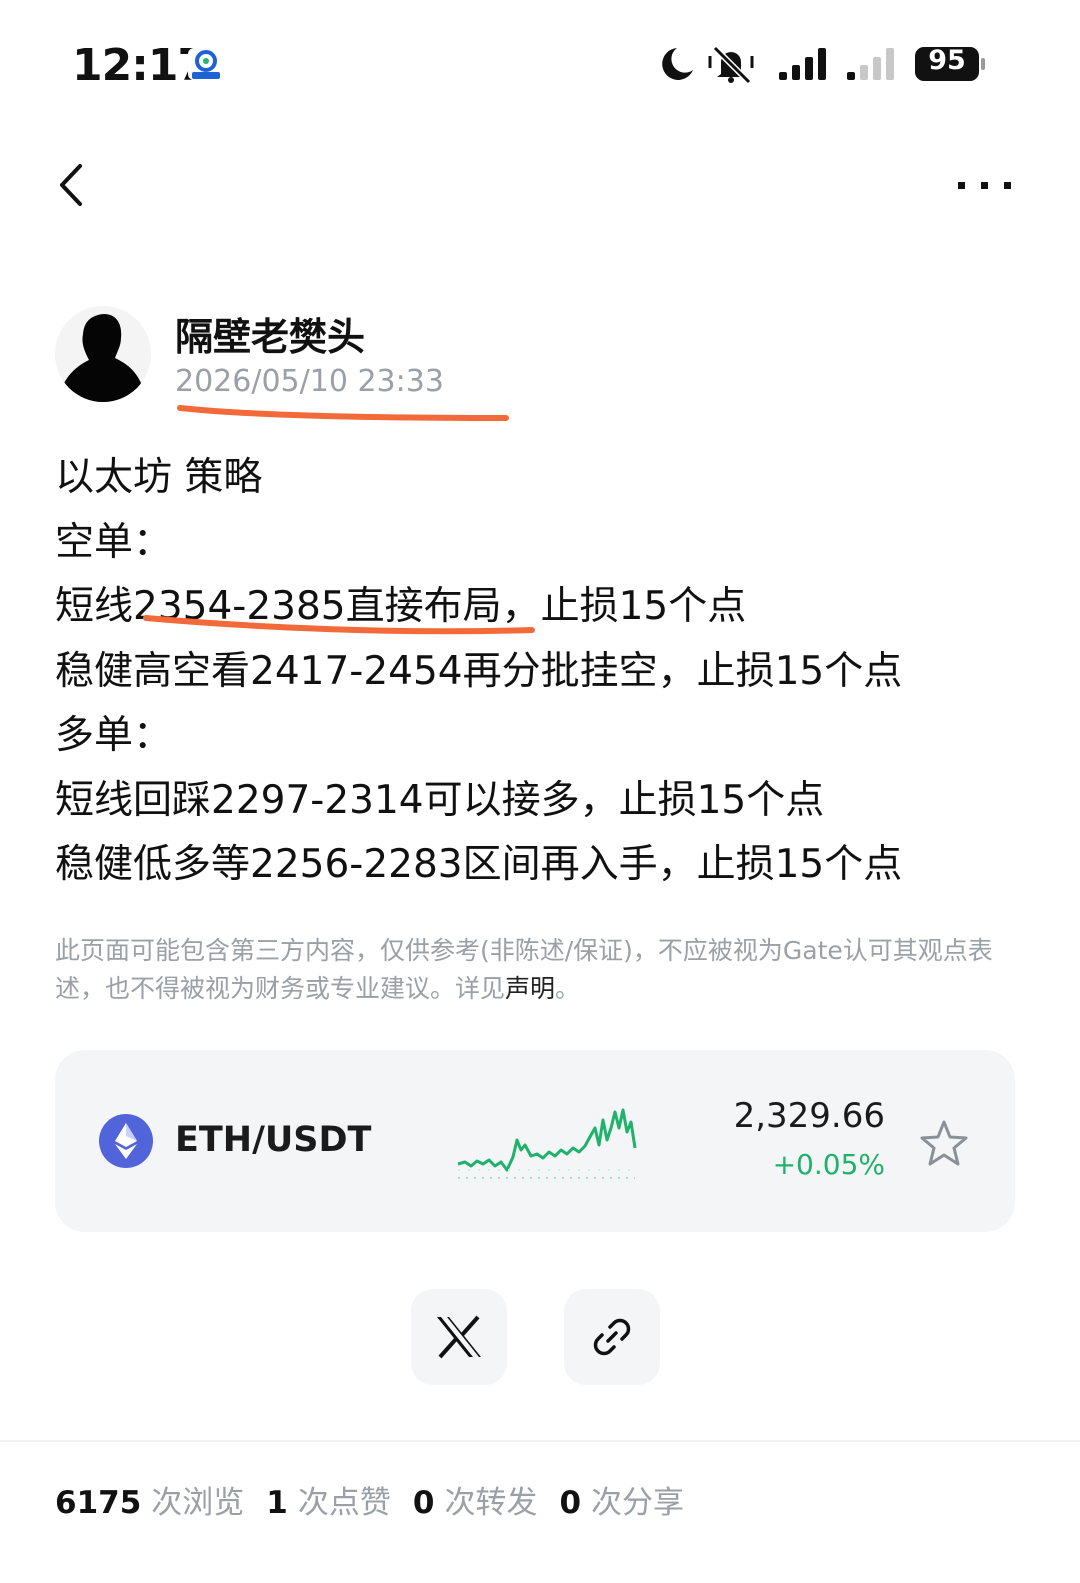 The height and width of the screenshot is (1583, 1080). I want to click on favorite-star-icon, so click(944, 1144).